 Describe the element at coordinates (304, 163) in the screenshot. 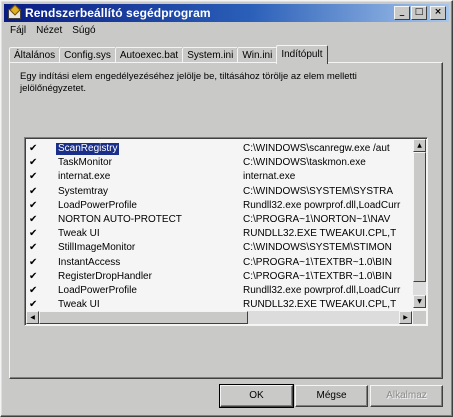

I see `startup-item-path: C:\WINDOWS\taskmon.exe` at that location.